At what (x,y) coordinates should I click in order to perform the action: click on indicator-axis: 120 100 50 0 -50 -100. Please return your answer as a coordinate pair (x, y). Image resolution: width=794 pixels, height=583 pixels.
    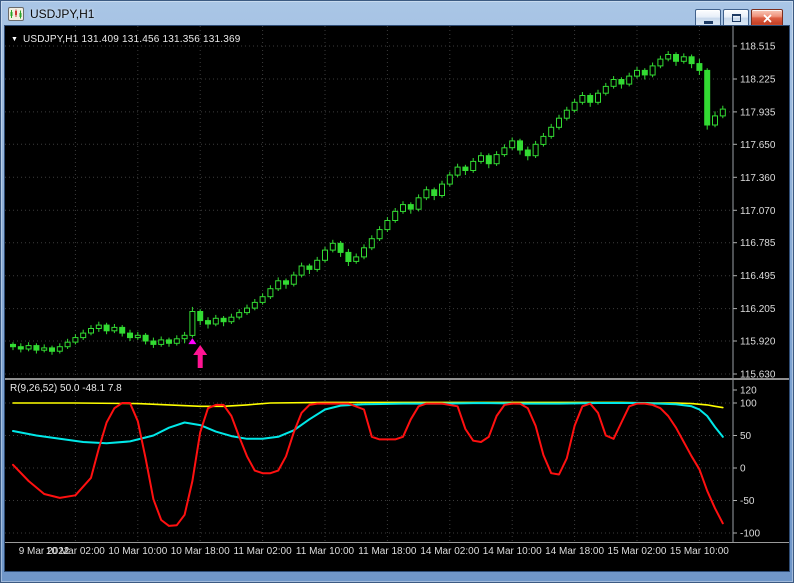
    Looking at the image, I should click on (746, 463).